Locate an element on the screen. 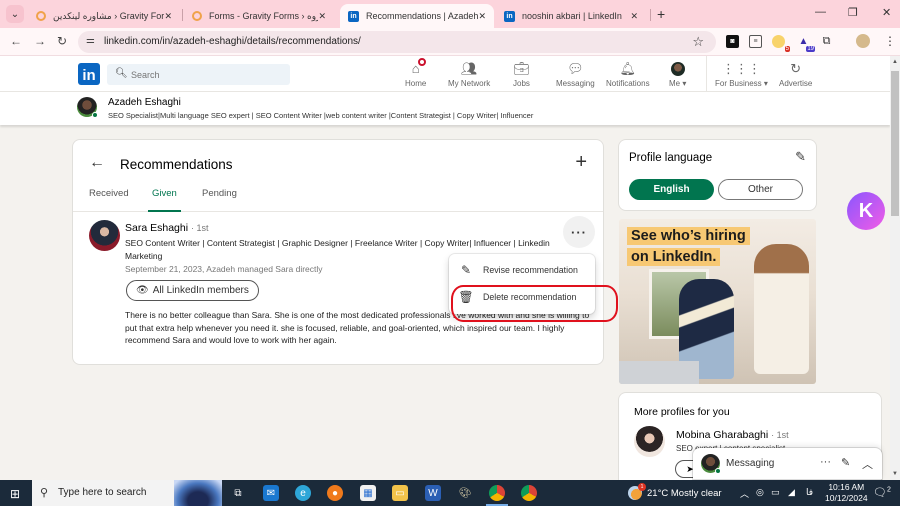 This screenshot has width=900, height=506. file-explorer-icon: ▭ is located at coordinates (400, 493).